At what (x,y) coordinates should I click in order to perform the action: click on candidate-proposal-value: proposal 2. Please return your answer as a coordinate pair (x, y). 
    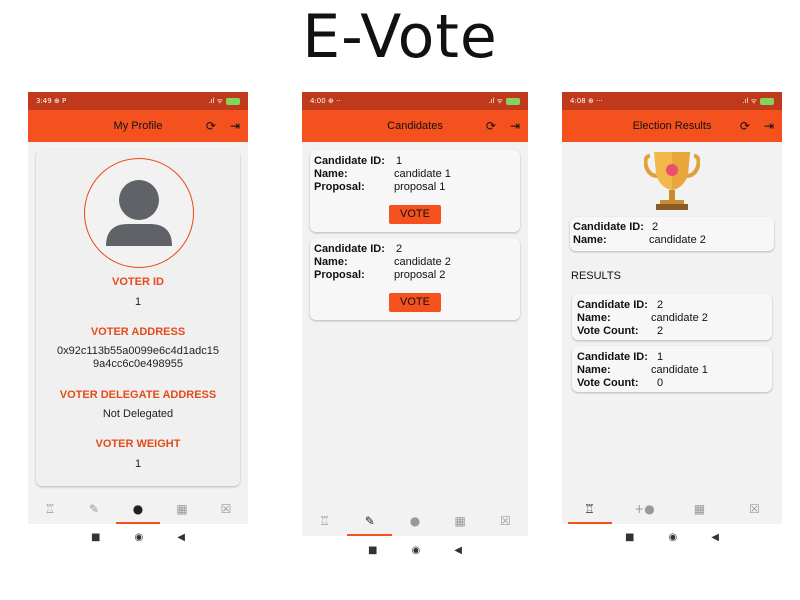
    Looking at the image, I should click on (420, 275).